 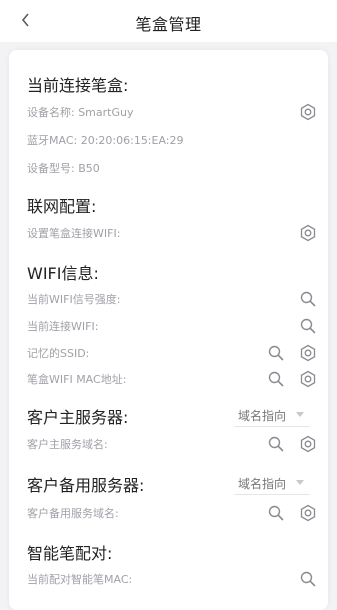 I want to click on set-wifi-row: 设置笔盒连接WIFI:, so click(x=172, y=233).